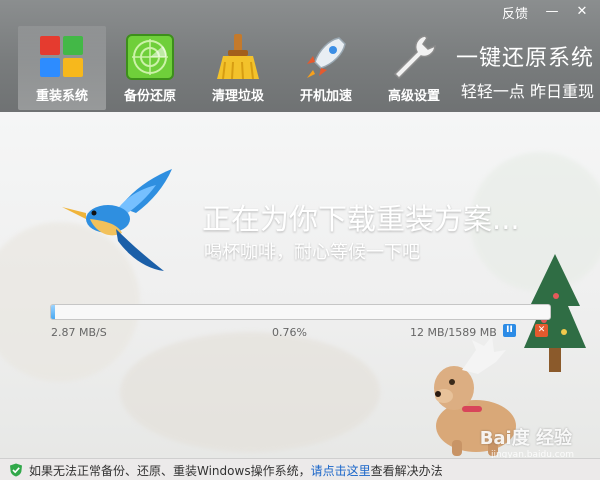 Image resolution: width=600 pixels, height=480 pixels. What do you see at coordinates (16, 470) in the screenshot?
I see `shield-check-icon` at bounding box center [16, 470].